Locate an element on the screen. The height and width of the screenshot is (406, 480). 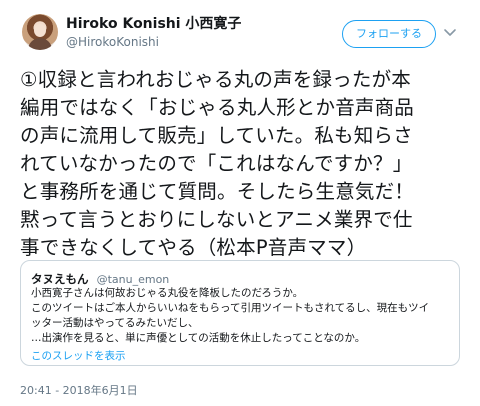
avatar-face is located at coordinates (40, 30).